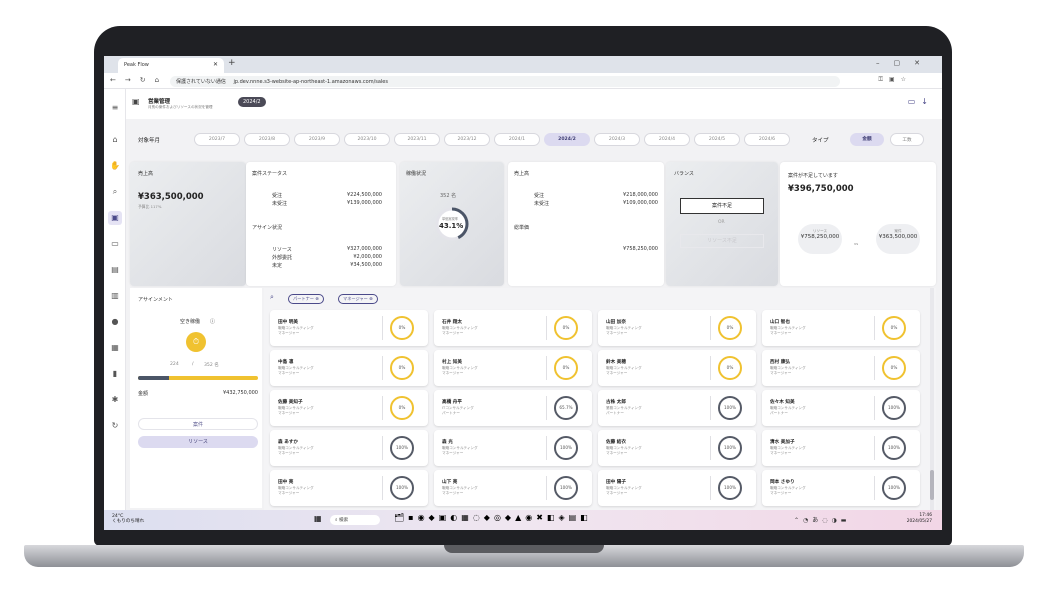  Describe the element at coordinates (349, 368) in the screenshot. I see `person-card: 中島 凛戦略コンサルティング マネージャー 0%` at that location.